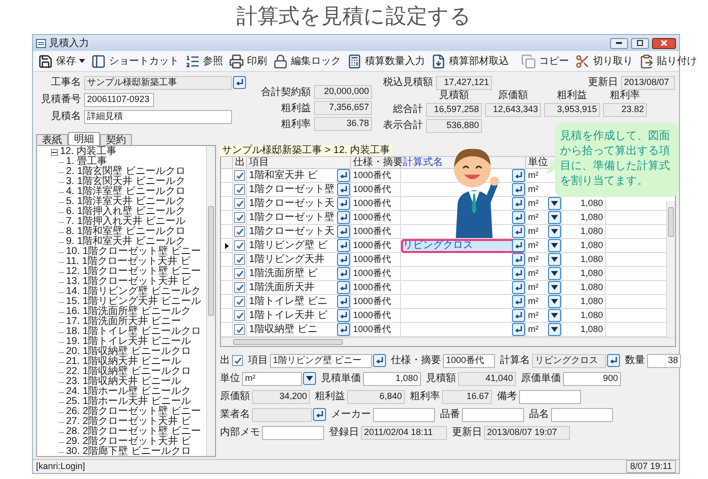 The image size is (708, 479). I want to click on toolbar-button: 積算部材取込, so click(470, 61).